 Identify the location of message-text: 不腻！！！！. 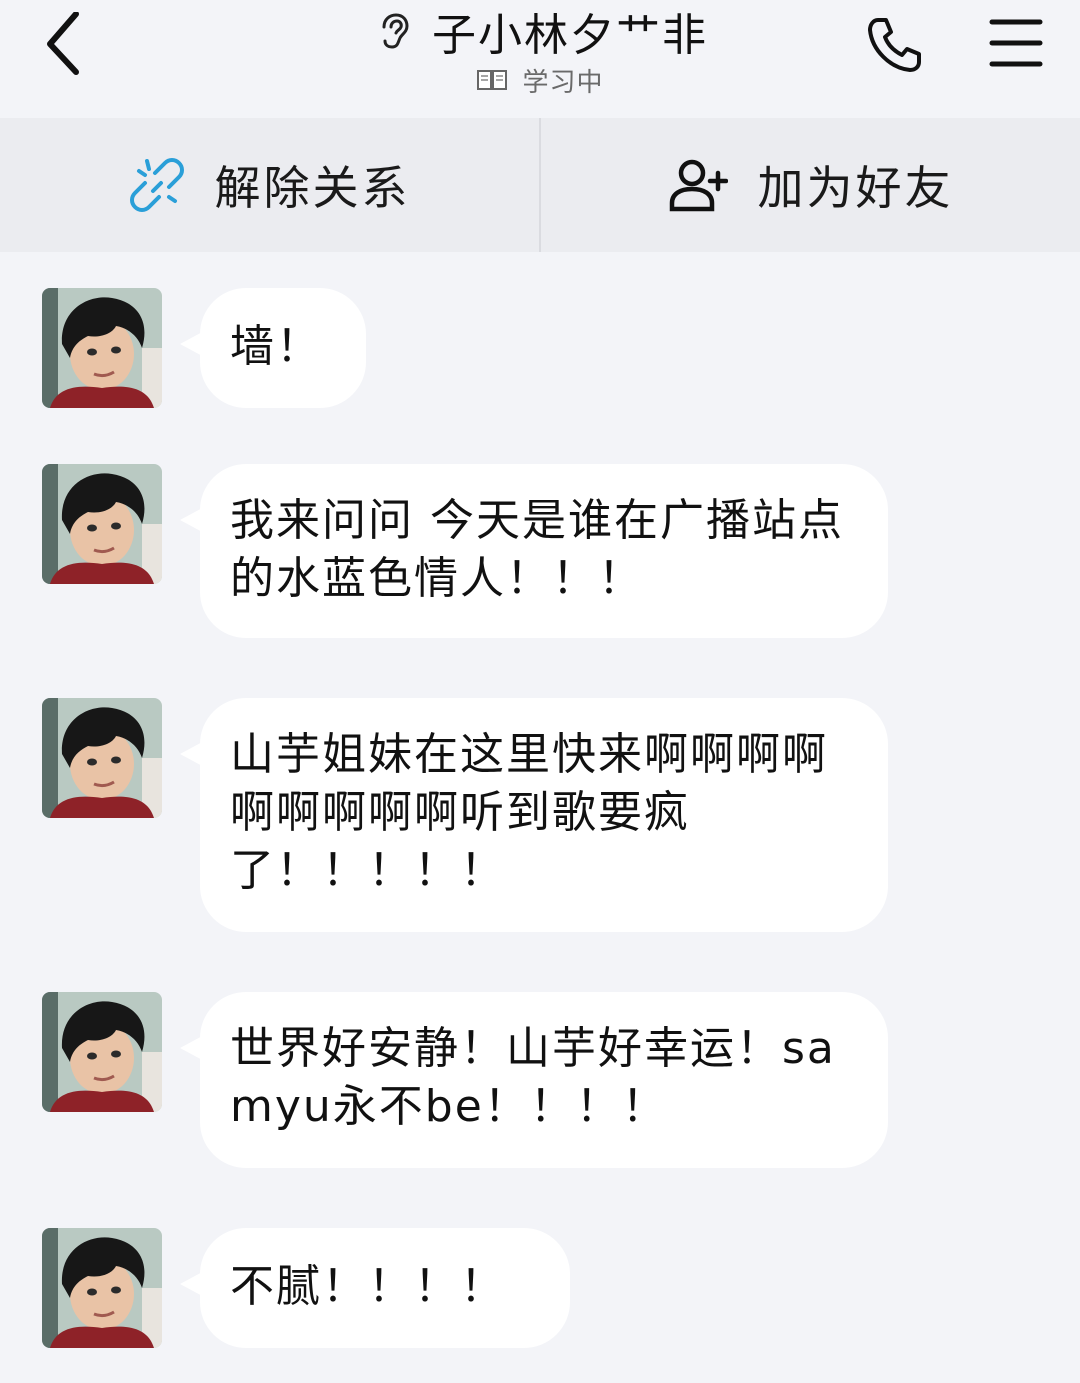
(368, 1286).